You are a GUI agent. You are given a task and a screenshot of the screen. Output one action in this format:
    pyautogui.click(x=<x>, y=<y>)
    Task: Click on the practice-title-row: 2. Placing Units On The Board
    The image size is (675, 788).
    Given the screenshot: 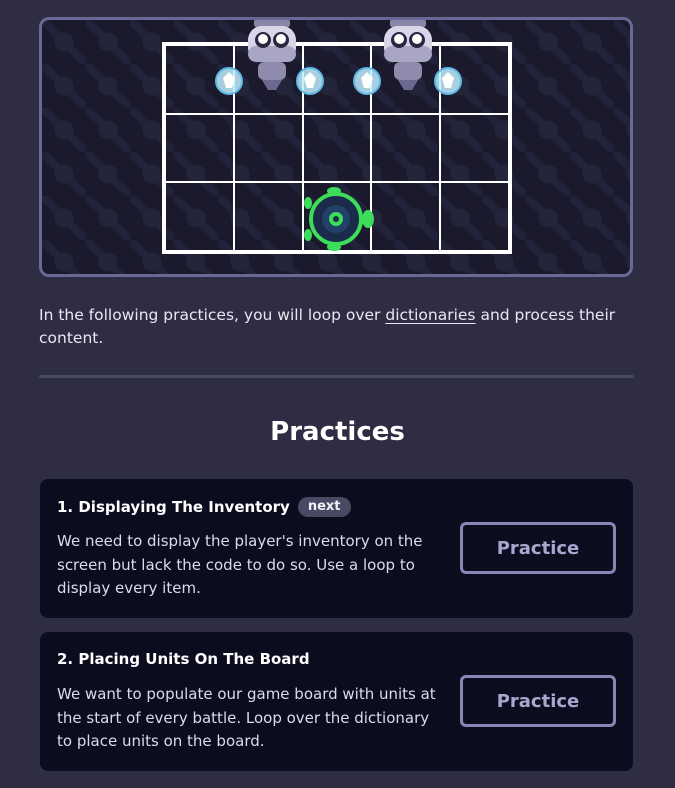 What is the action you would take?
    pyautogui.click(x=183, y=659)
    